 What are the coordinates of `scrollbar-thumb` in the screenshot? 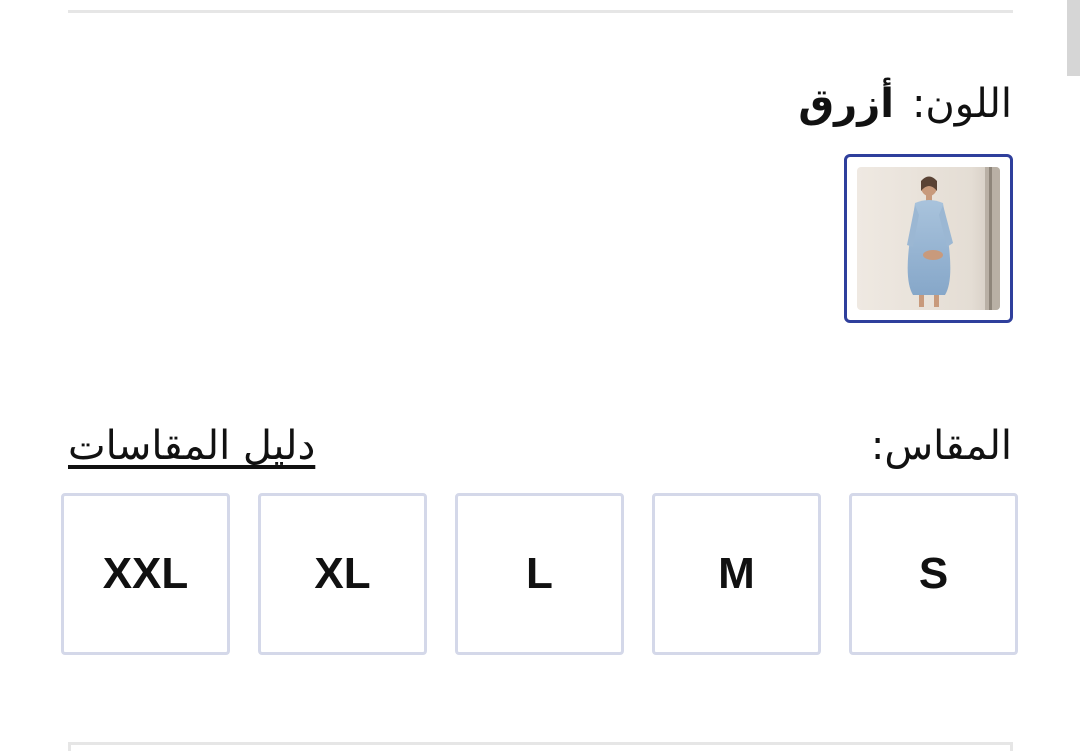 It's located at (1073, 38).